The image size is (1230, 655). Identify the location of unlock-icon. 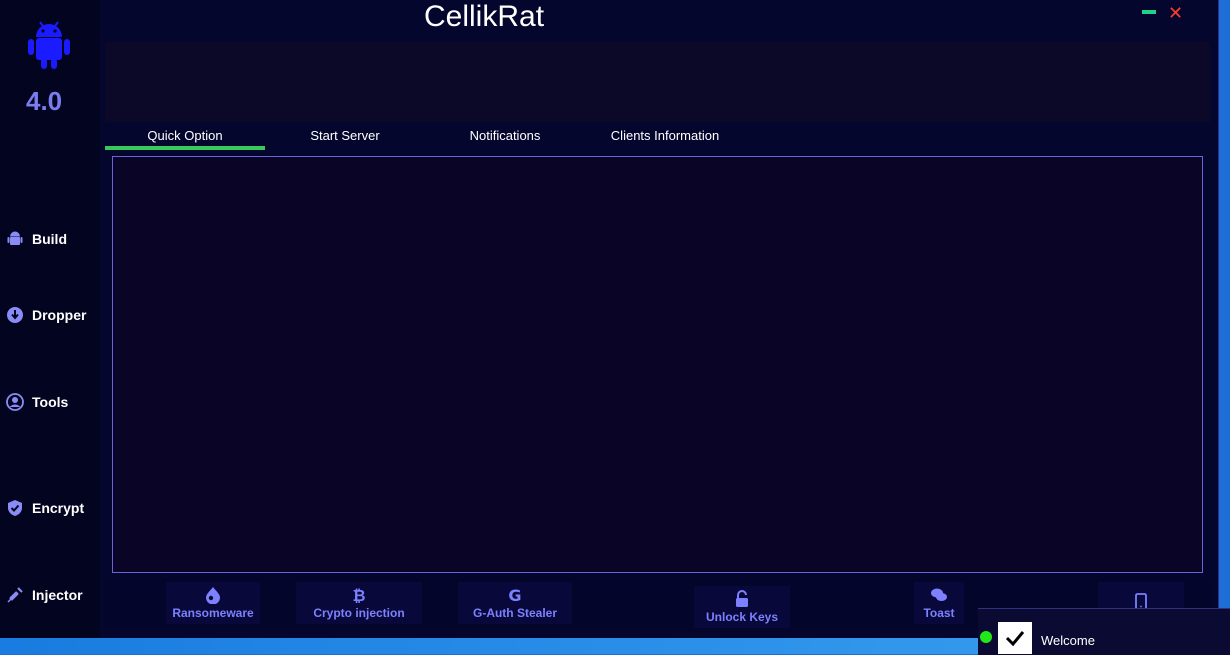
(742, 598).